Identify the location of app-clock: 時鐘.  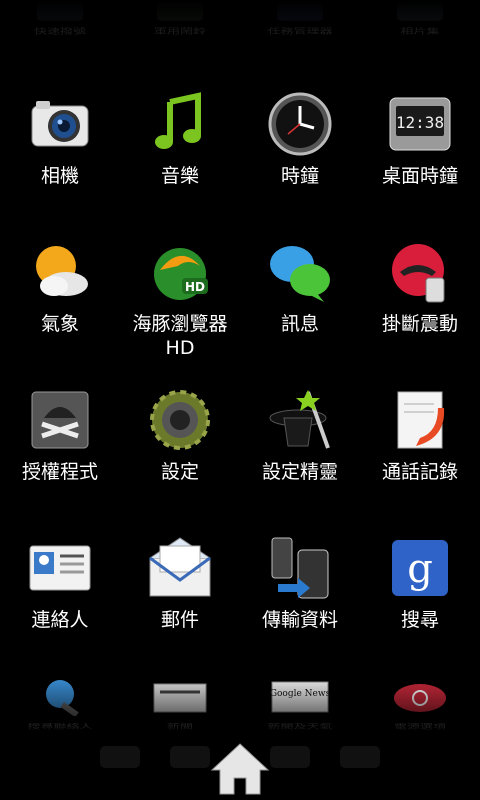
(300, 156).